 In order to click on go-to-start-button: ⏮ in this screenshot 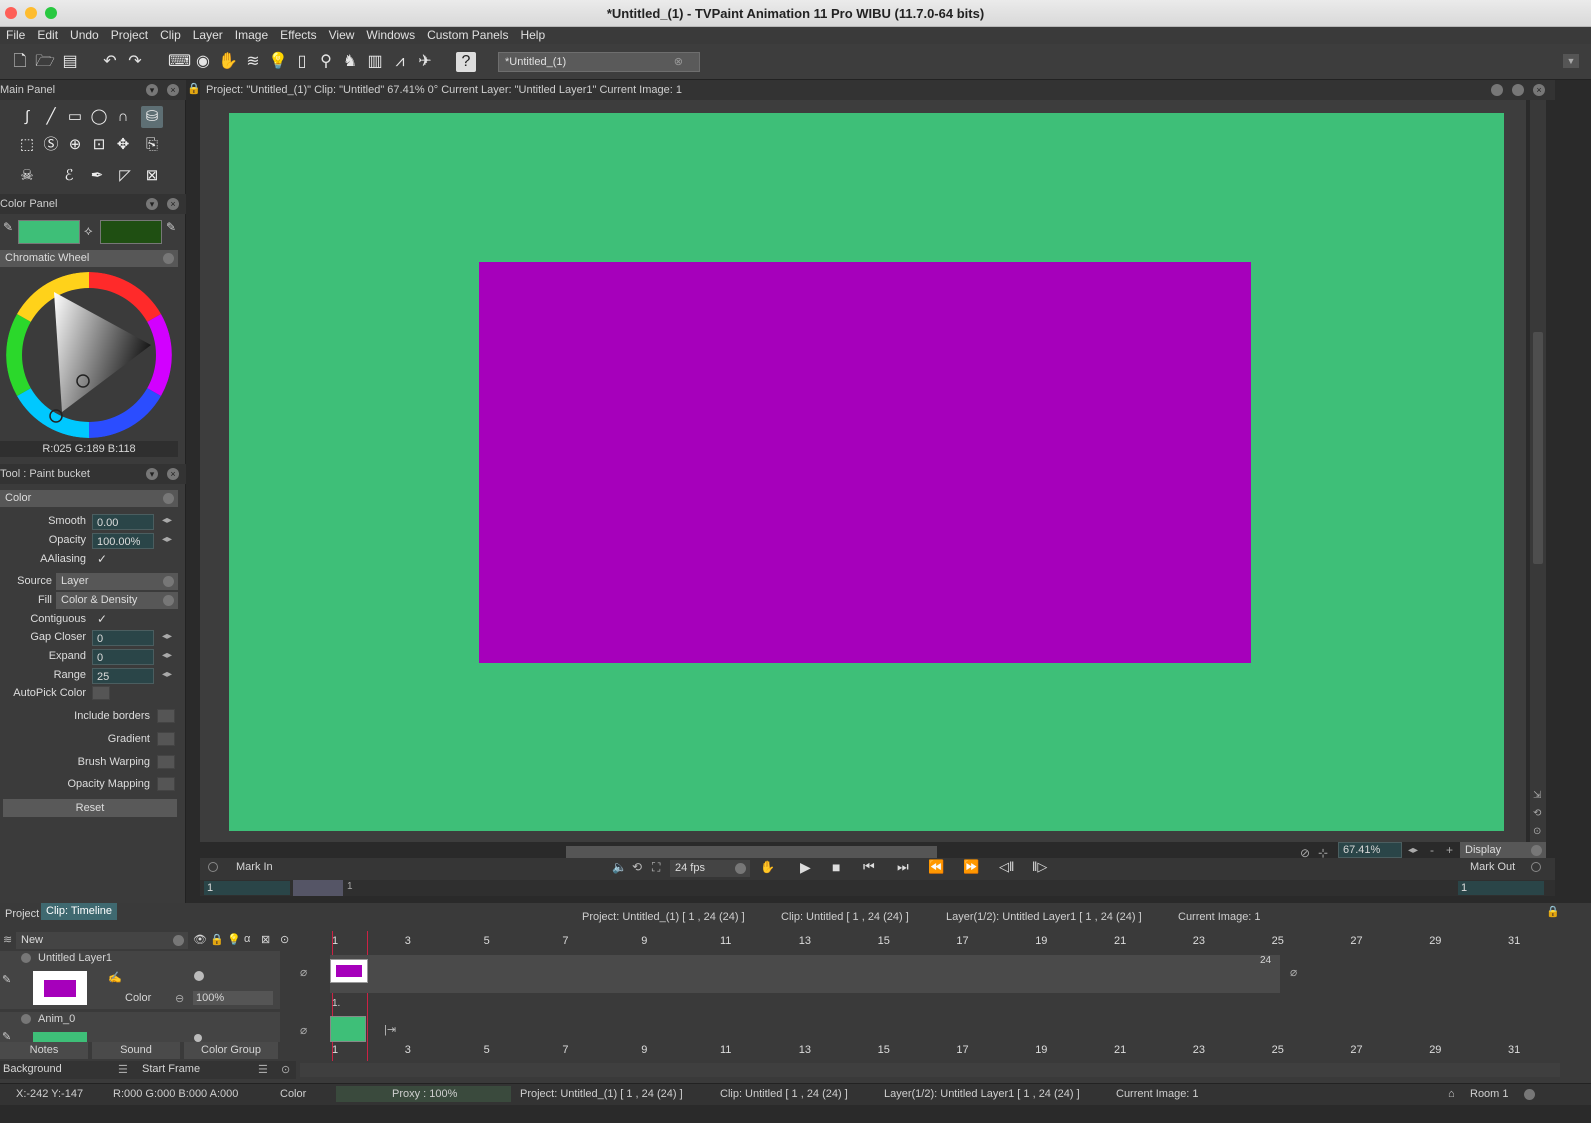, I will do `click(869, 867)`.